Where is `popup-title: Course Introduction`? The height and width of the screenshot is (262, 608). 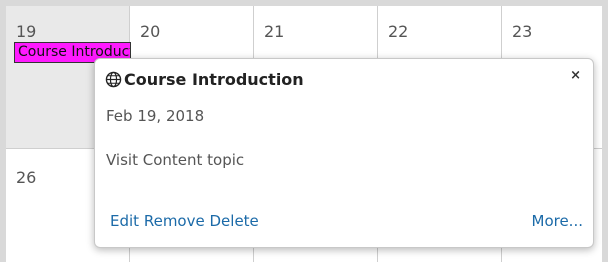 popup-title: Course Introduction is located at coordinates (214, 79).